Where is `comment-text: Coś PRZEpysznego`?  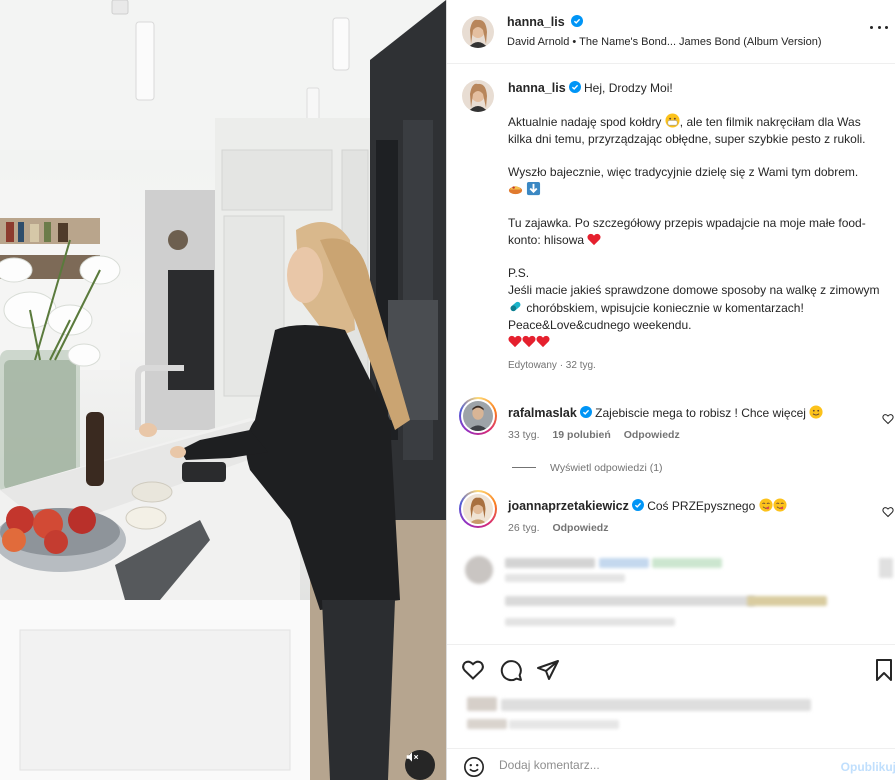
comment-text: Coś PRZEpysznego is located at coordinates (701, 506).